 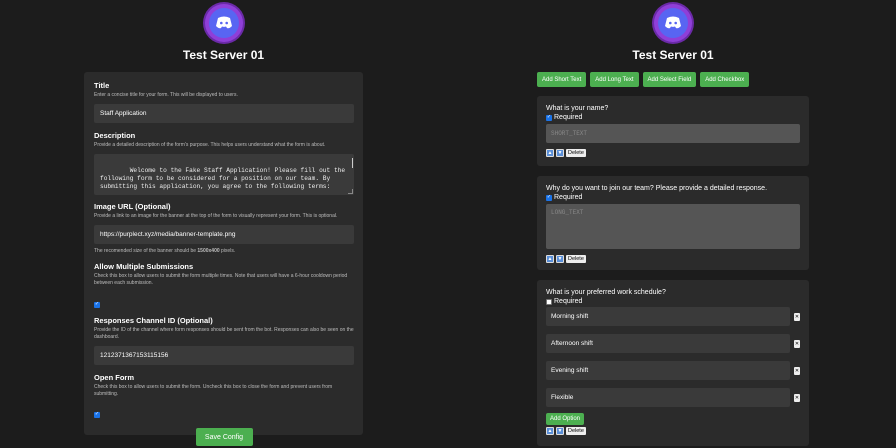 I want to click on multiple-submissions-checkbox: ✓, so click(x=97, y=304).